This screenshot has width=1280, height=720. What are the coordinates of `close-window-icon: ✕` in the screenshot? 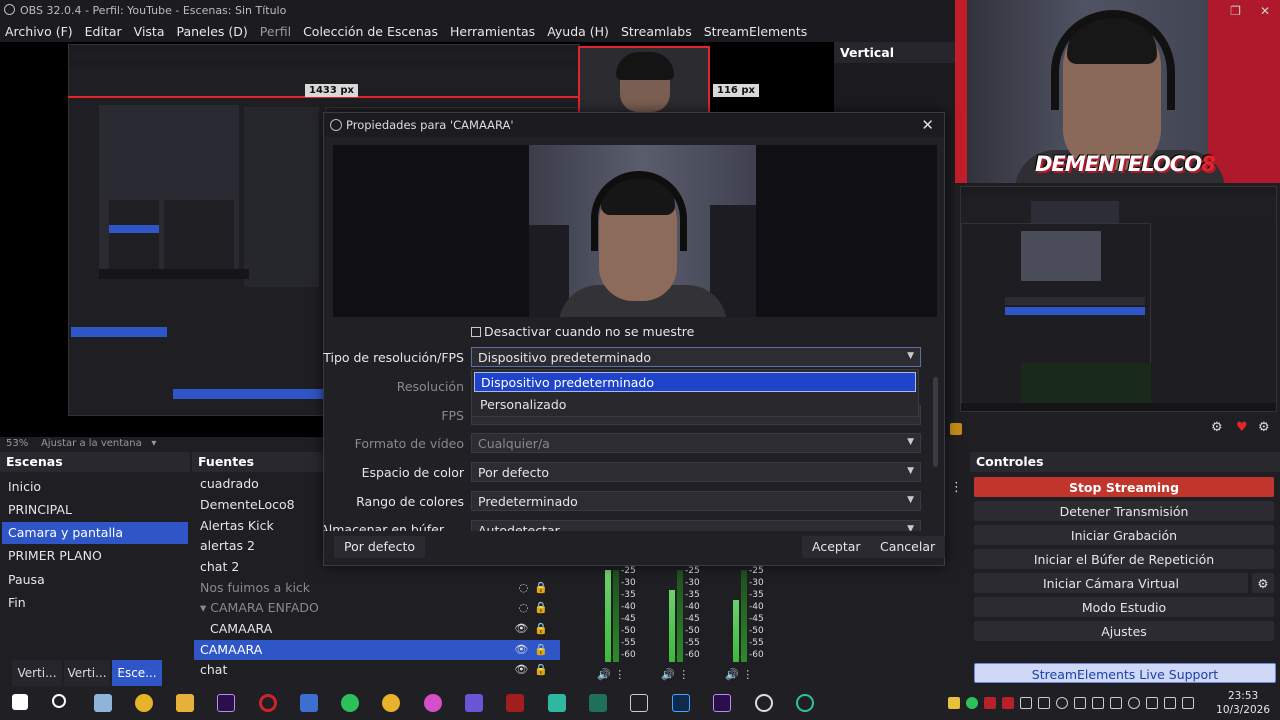 It's located at (1265, 11).